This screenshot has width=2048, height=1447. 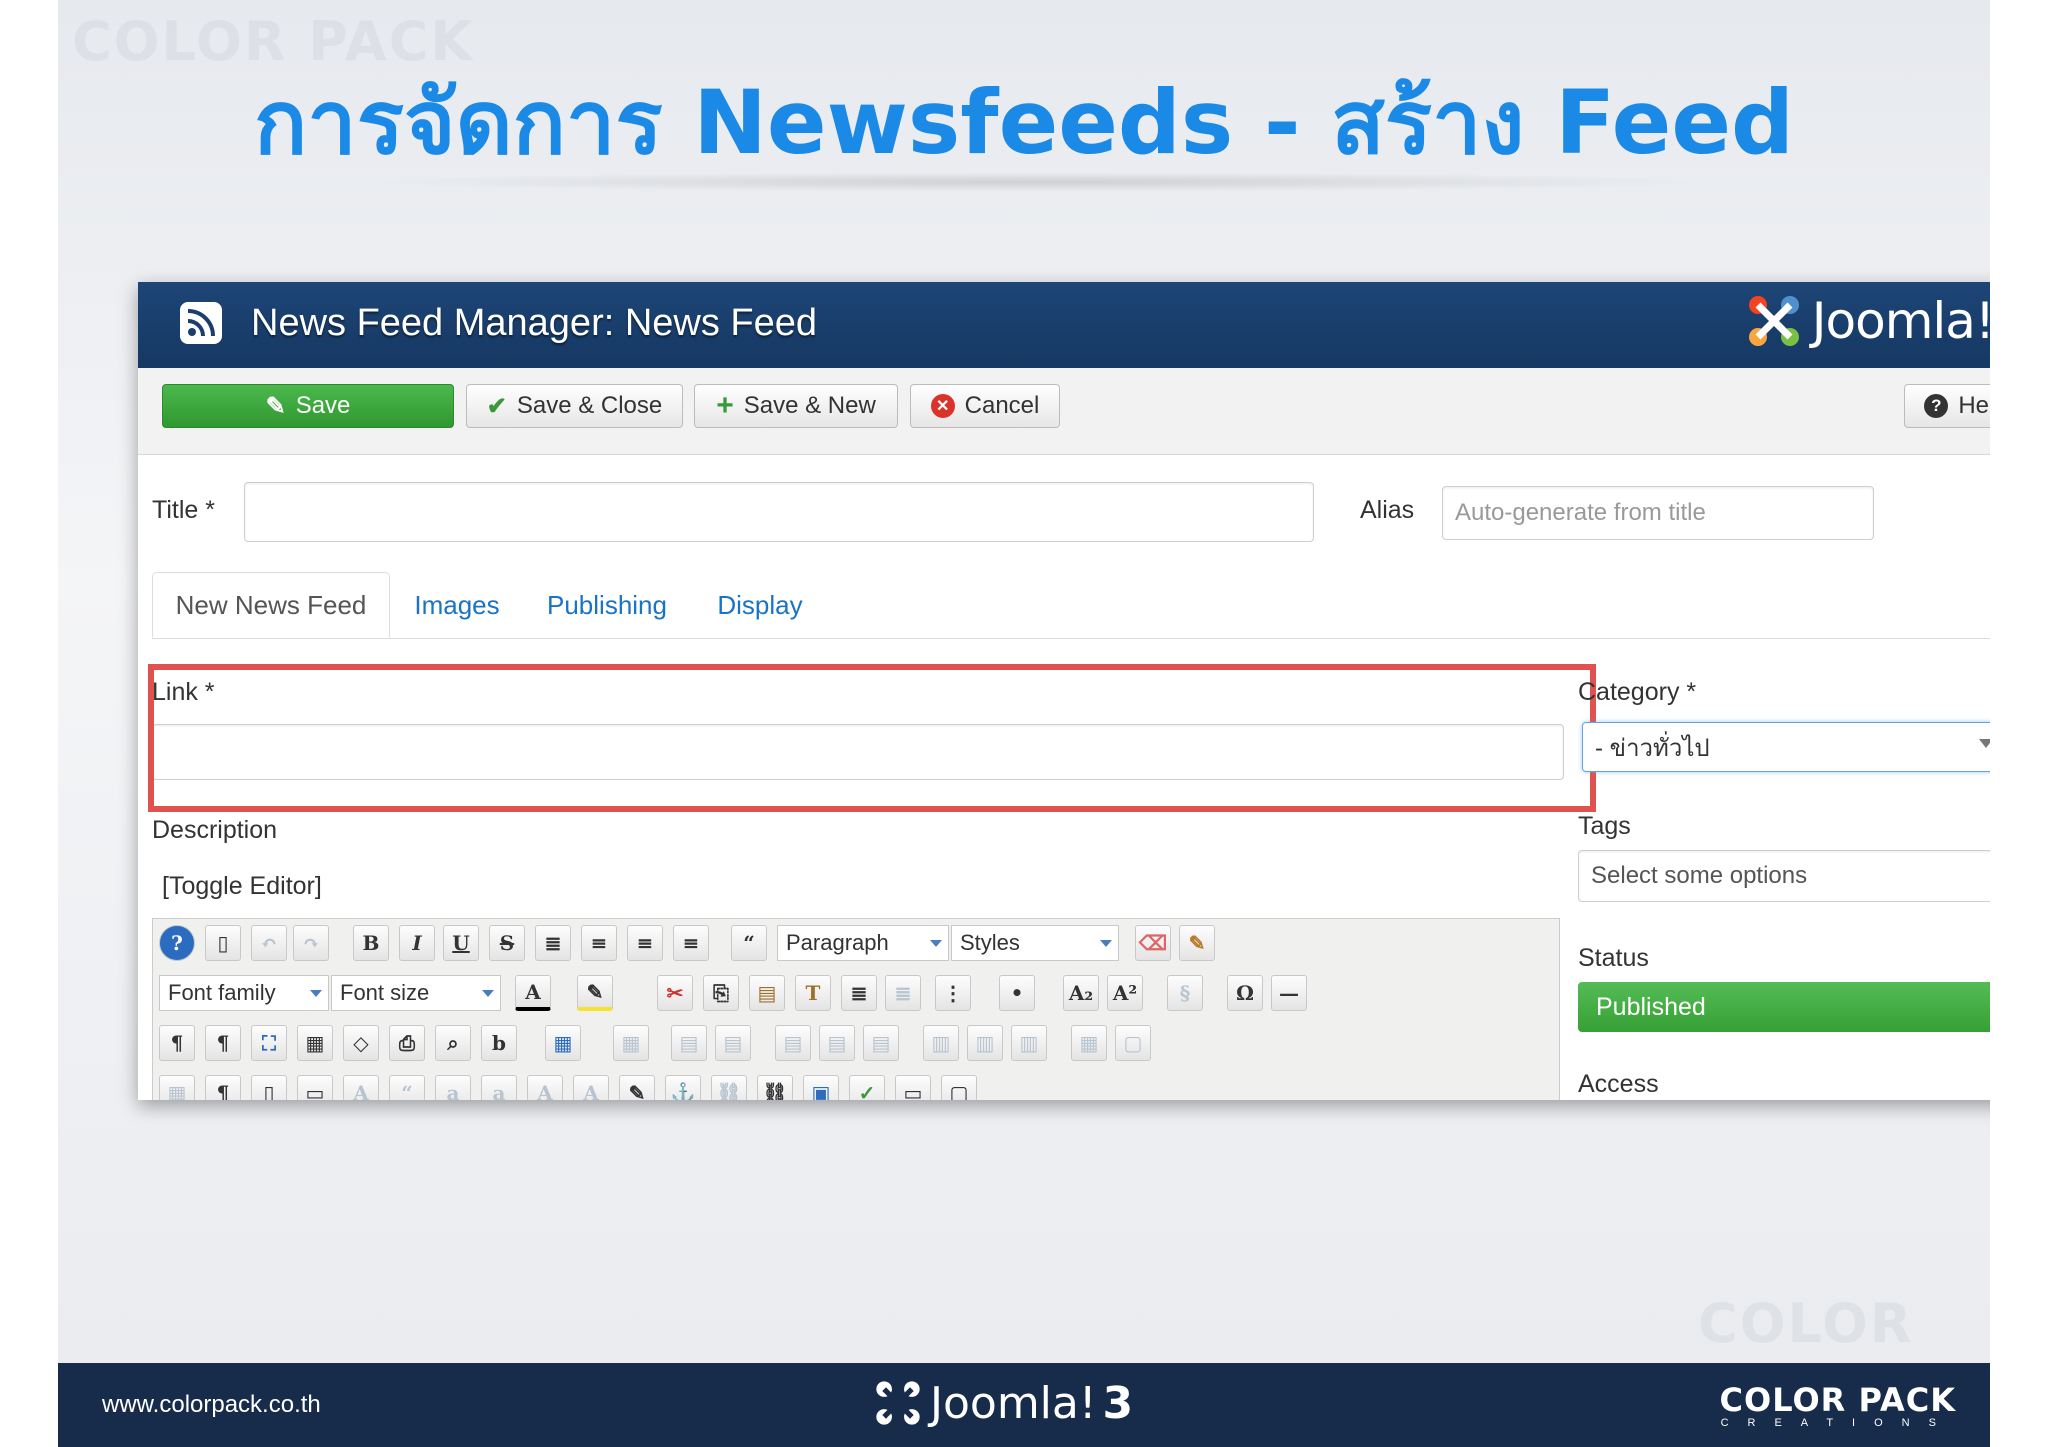 What do you see at coordinates (863, 943) in the screenshot?
I see `paragraph-select: Paragraph` at bounding box center [863, 943].